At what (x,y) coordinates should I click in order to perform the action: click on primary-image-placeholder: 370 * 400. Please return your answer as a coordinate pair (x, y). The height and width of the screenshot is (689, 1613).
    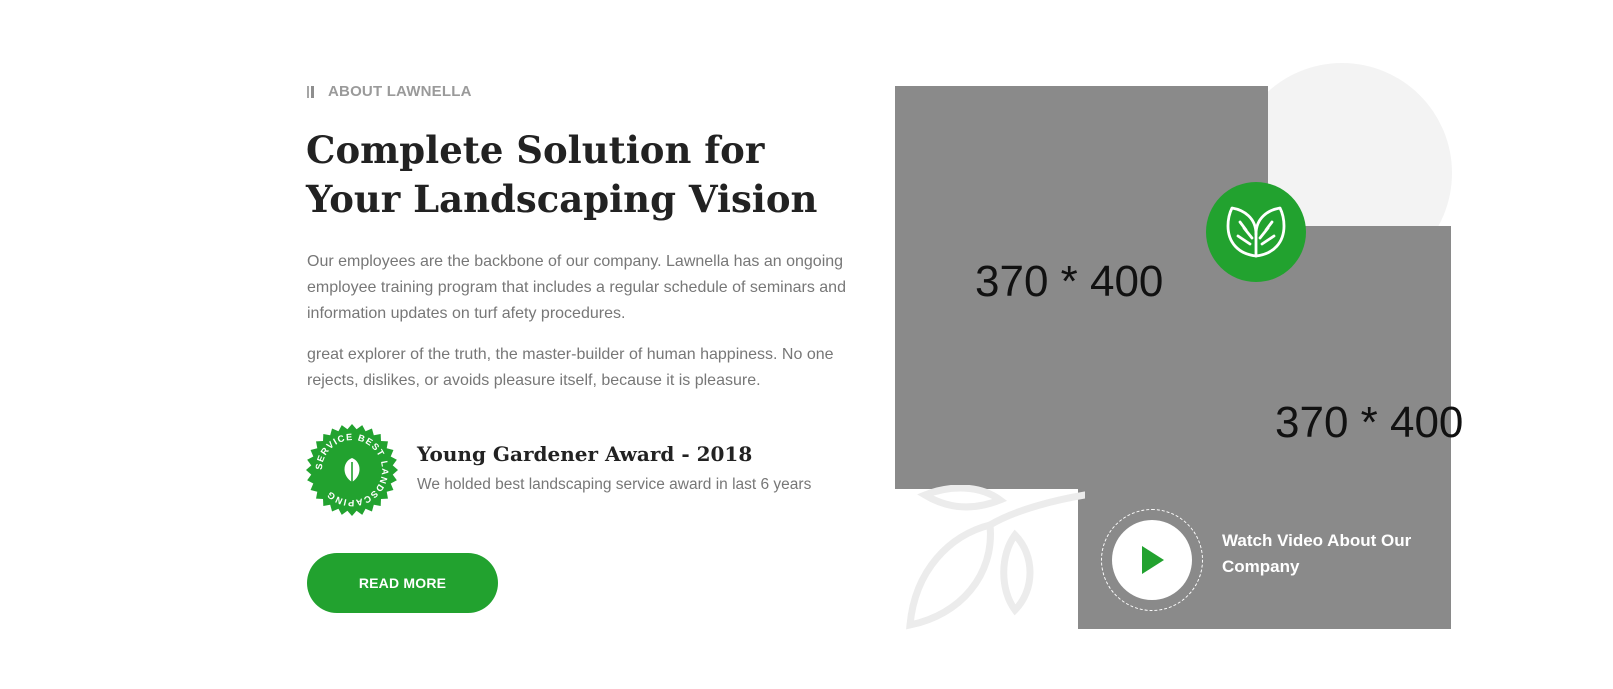
    Looking at the image, I should click on (1069, 281).